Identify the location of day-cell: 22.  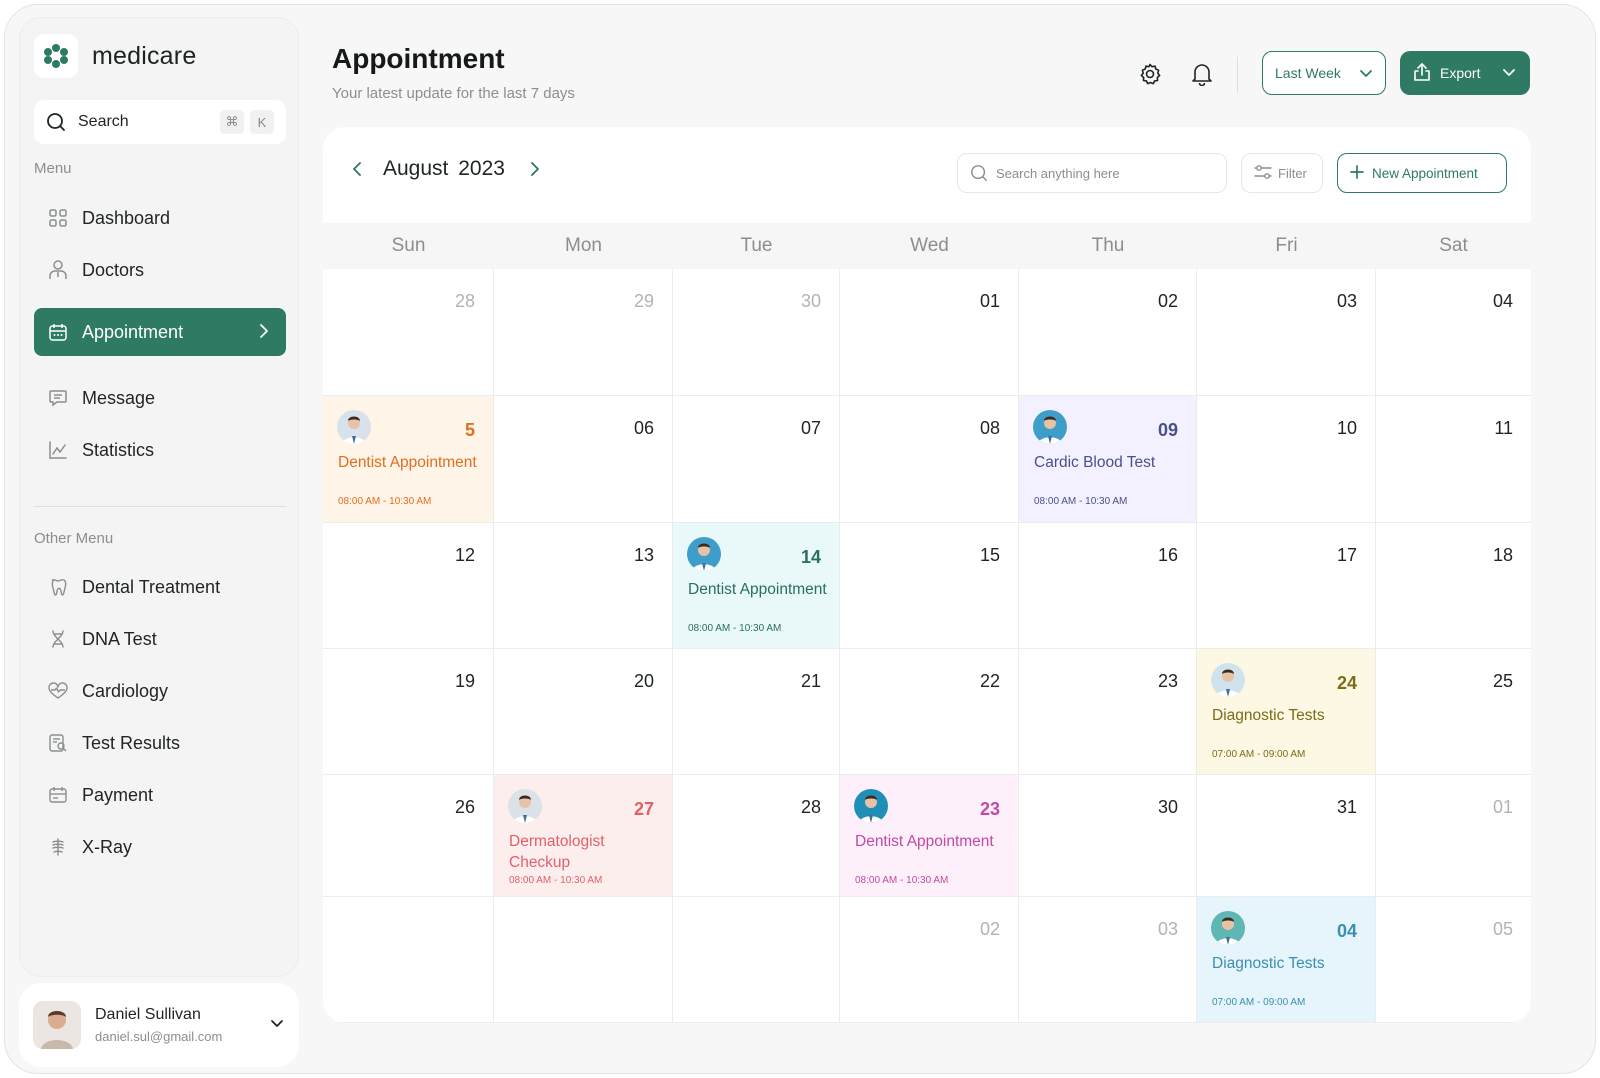
(929, 712).